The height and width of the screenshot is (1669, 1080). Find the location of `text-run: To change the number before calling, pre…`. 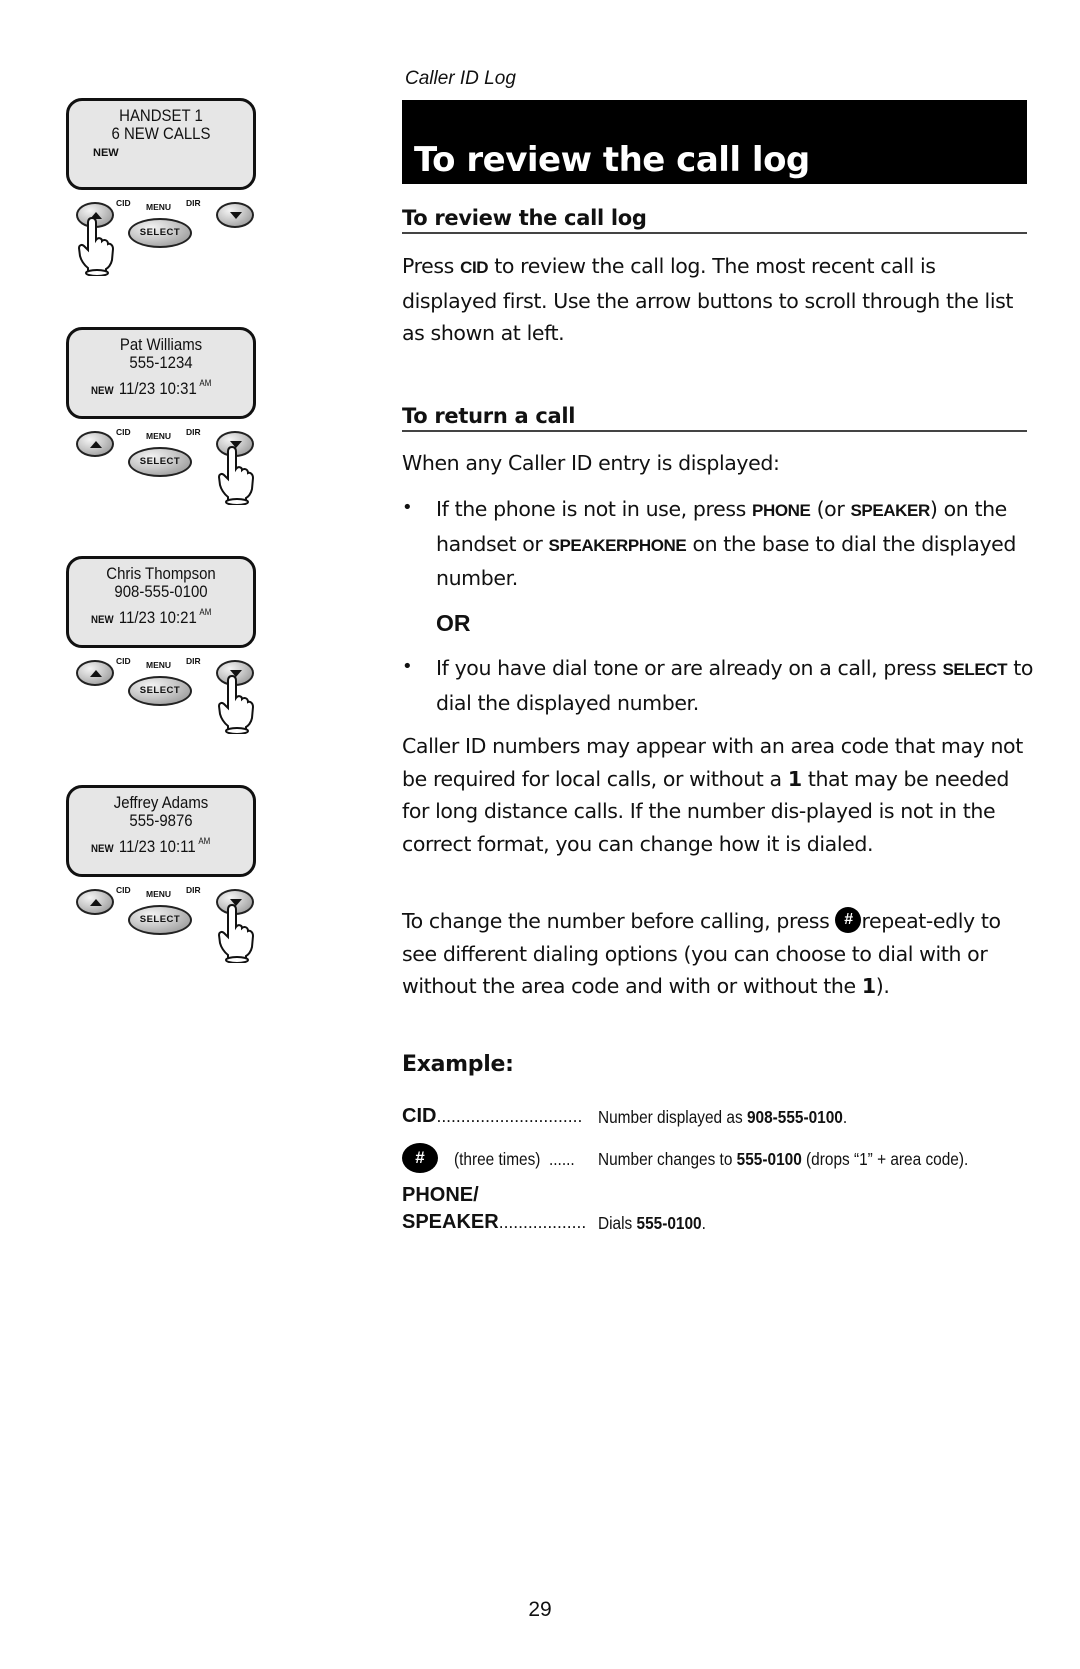

text-run: To change the number before calling, pre… is located at coordinates (619, 921).